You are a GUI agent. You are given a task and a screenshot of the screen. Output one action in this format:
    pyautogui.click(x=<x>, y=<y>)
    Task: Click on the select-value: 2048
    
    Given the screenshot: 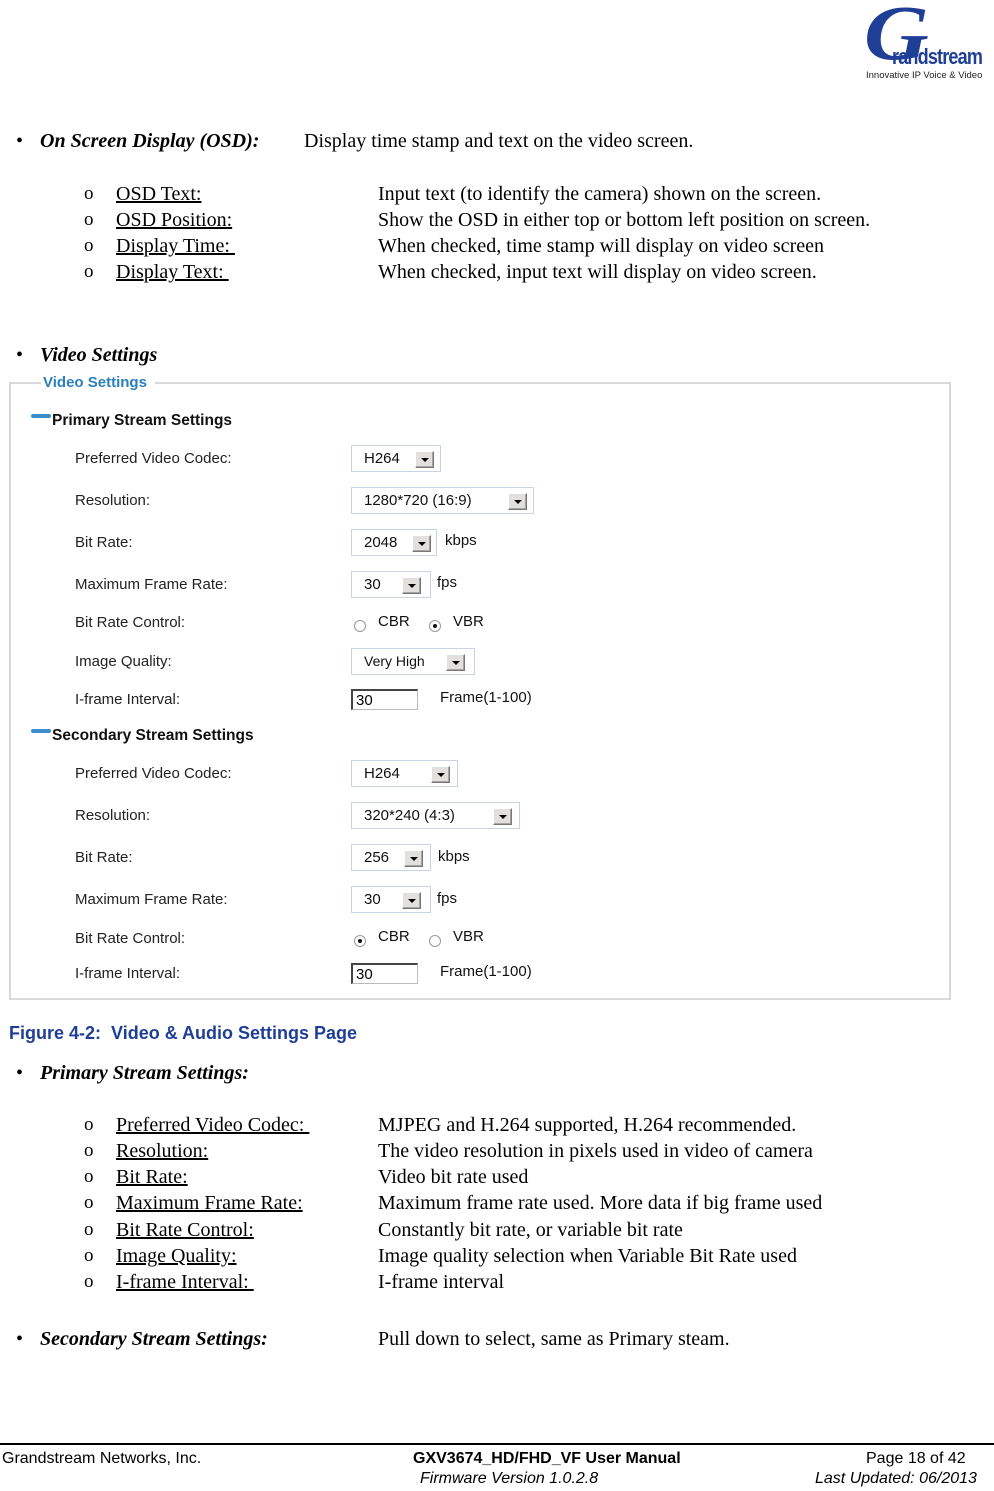 What is the action you would take?
    pyautogui.click(x=381, y=542)
    